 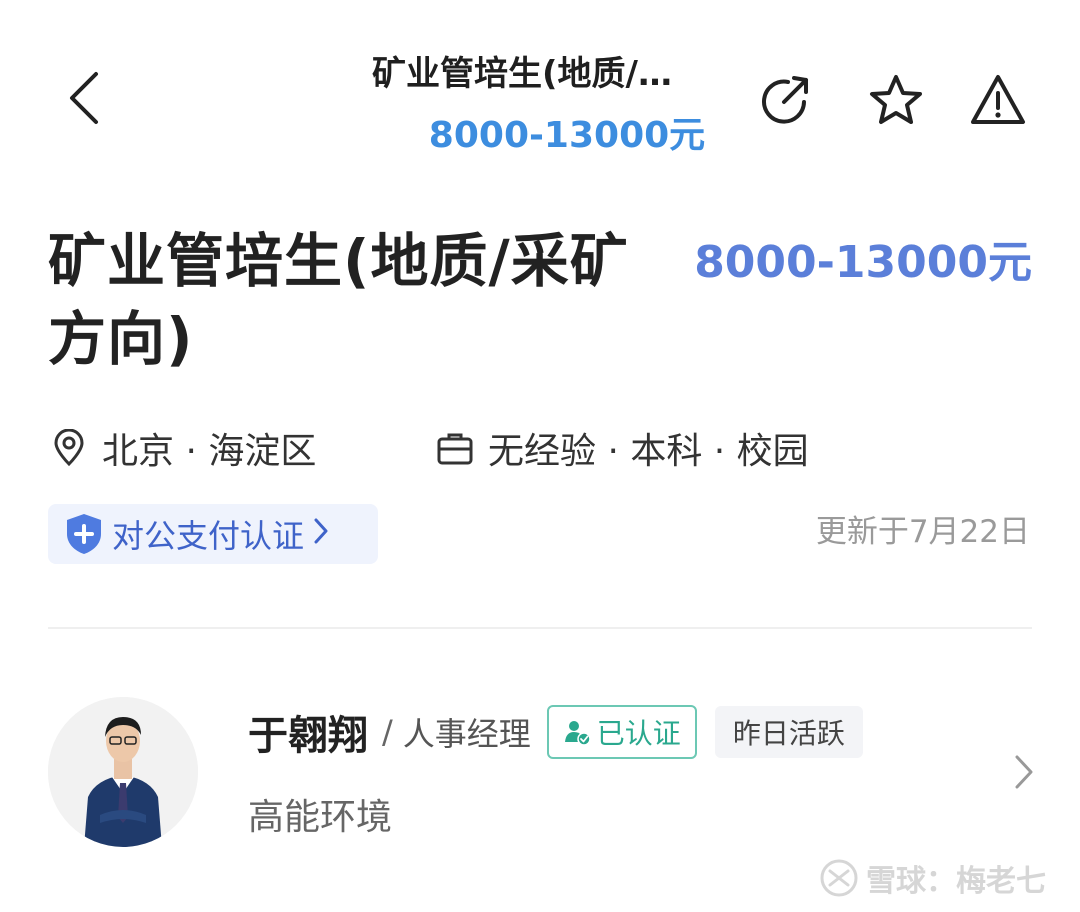 I want to click on back-icon, so click(x=84, y=98).